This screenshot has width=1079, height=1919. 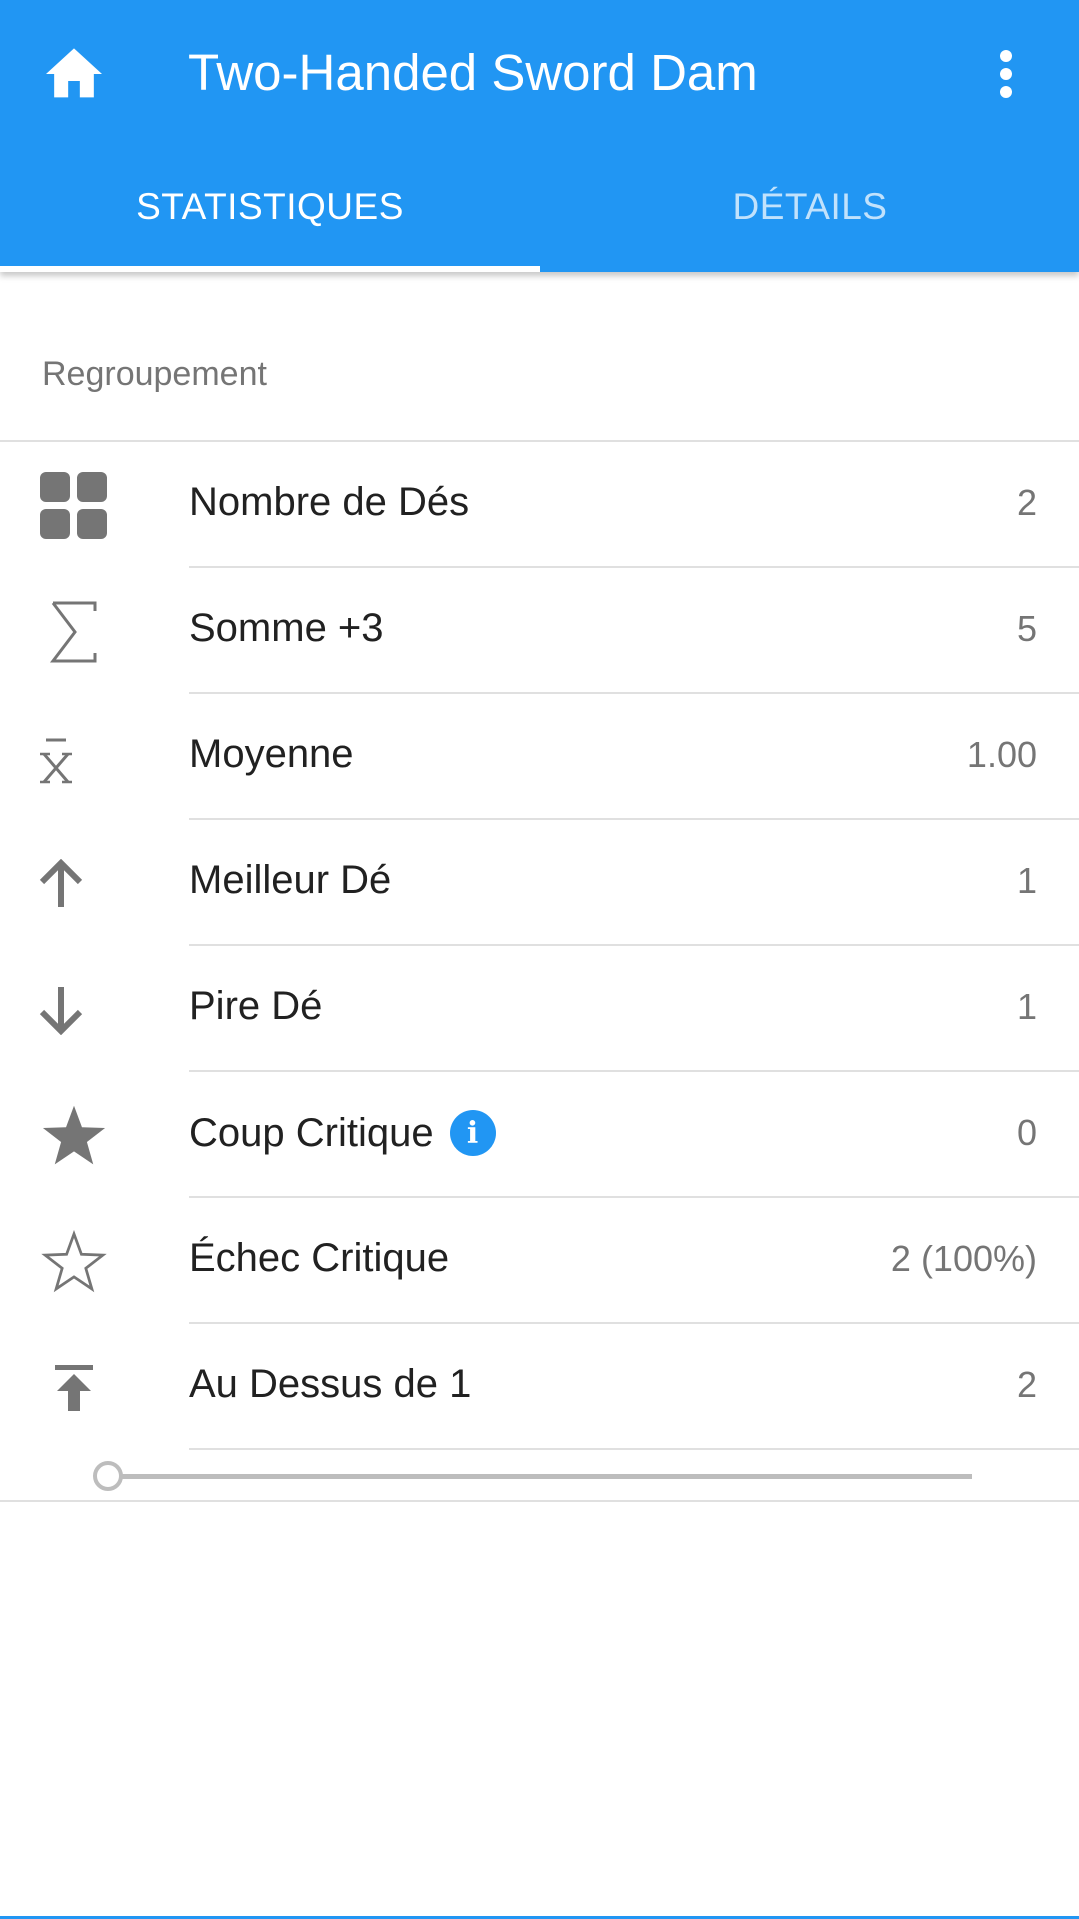 I want to click on stat-row-critical-hit: Coup Critique i 0, so click(x=539, y=1135).